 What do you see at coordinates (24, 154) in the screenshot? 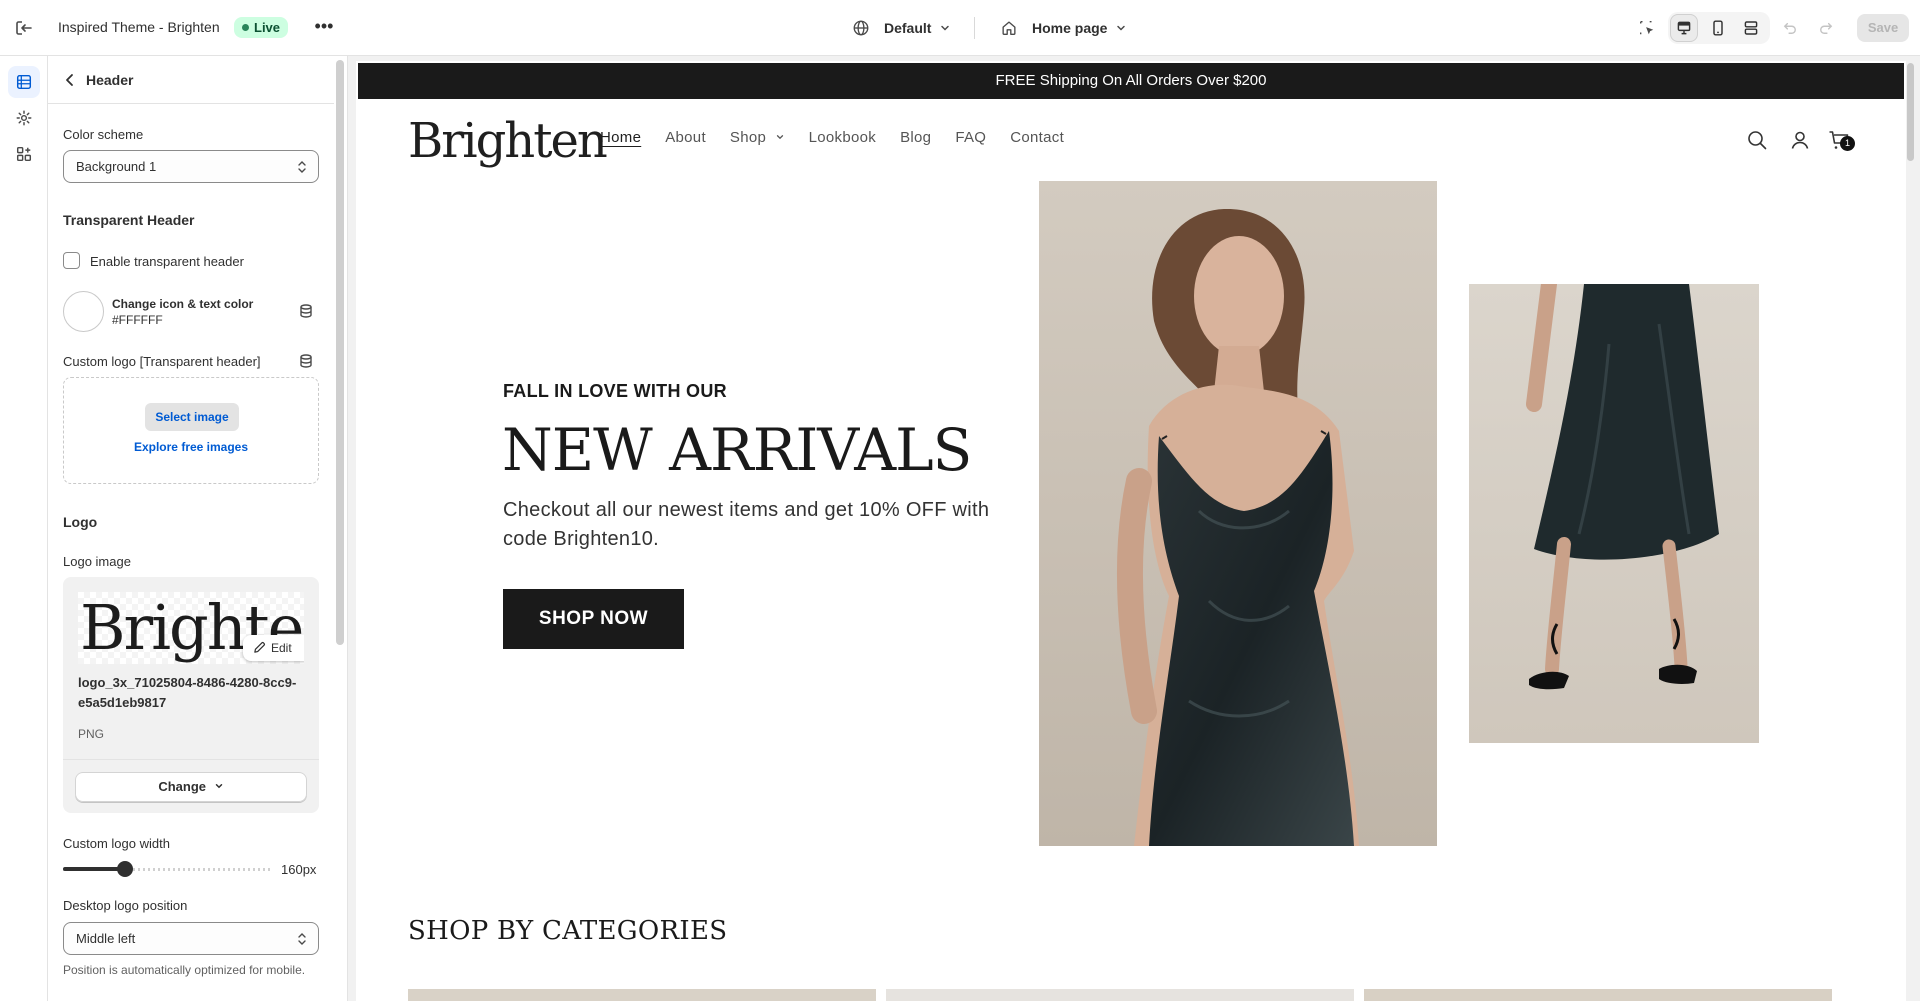
I see `apps-icon` at bounding box center [24, 154].